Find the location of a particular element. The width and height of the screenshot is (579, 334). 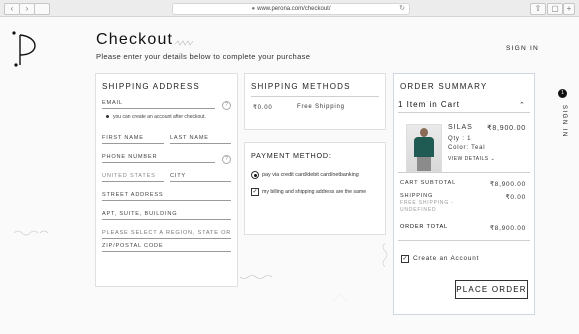

product-shirt is located at coordinates (424, 147).